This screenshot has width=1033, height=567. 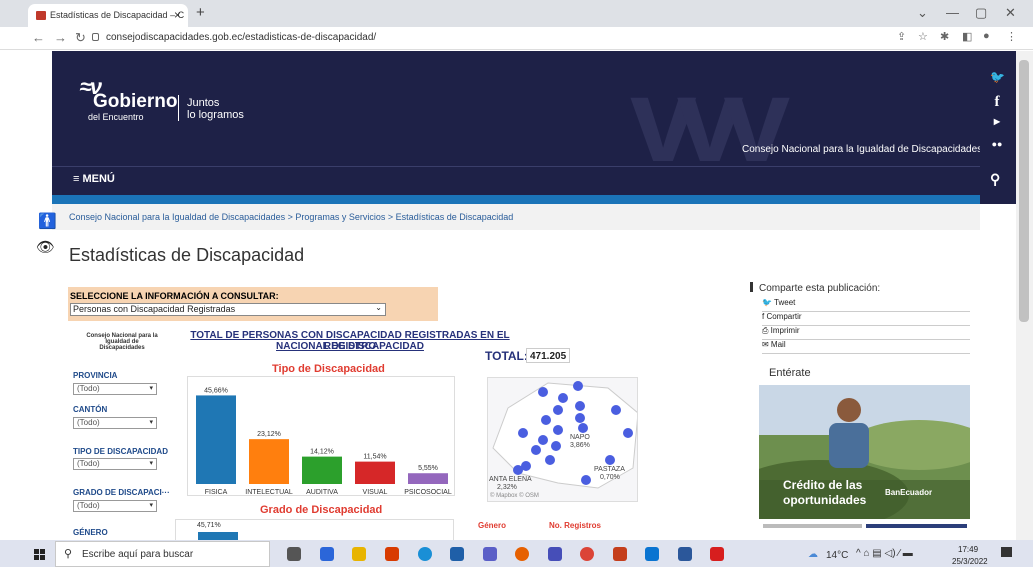 I want to click on browser-tab: Estadísticas de Discapacidad – C ×, so click(x=108, y=15).